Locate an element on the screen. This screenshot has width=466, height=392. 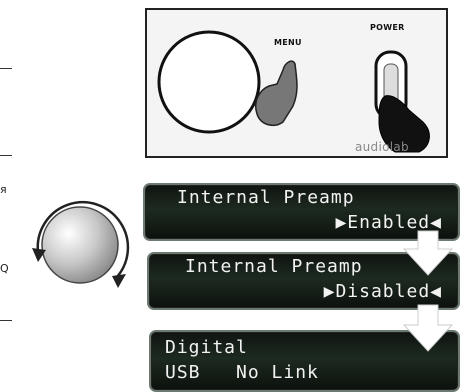
power-label: POWER is located at coordinates (387, 27).